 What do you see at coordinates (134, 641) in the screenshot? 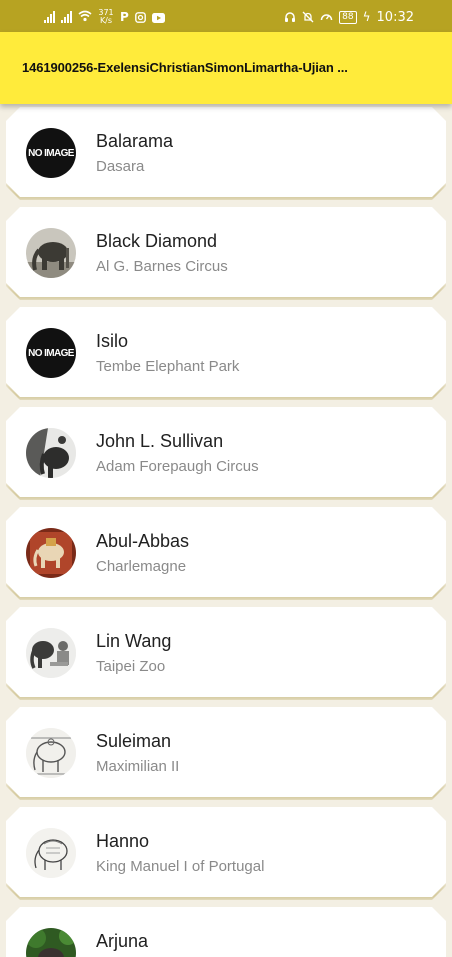
I see `elephant-name: Lin Wang` at bounding box center [134, 641].